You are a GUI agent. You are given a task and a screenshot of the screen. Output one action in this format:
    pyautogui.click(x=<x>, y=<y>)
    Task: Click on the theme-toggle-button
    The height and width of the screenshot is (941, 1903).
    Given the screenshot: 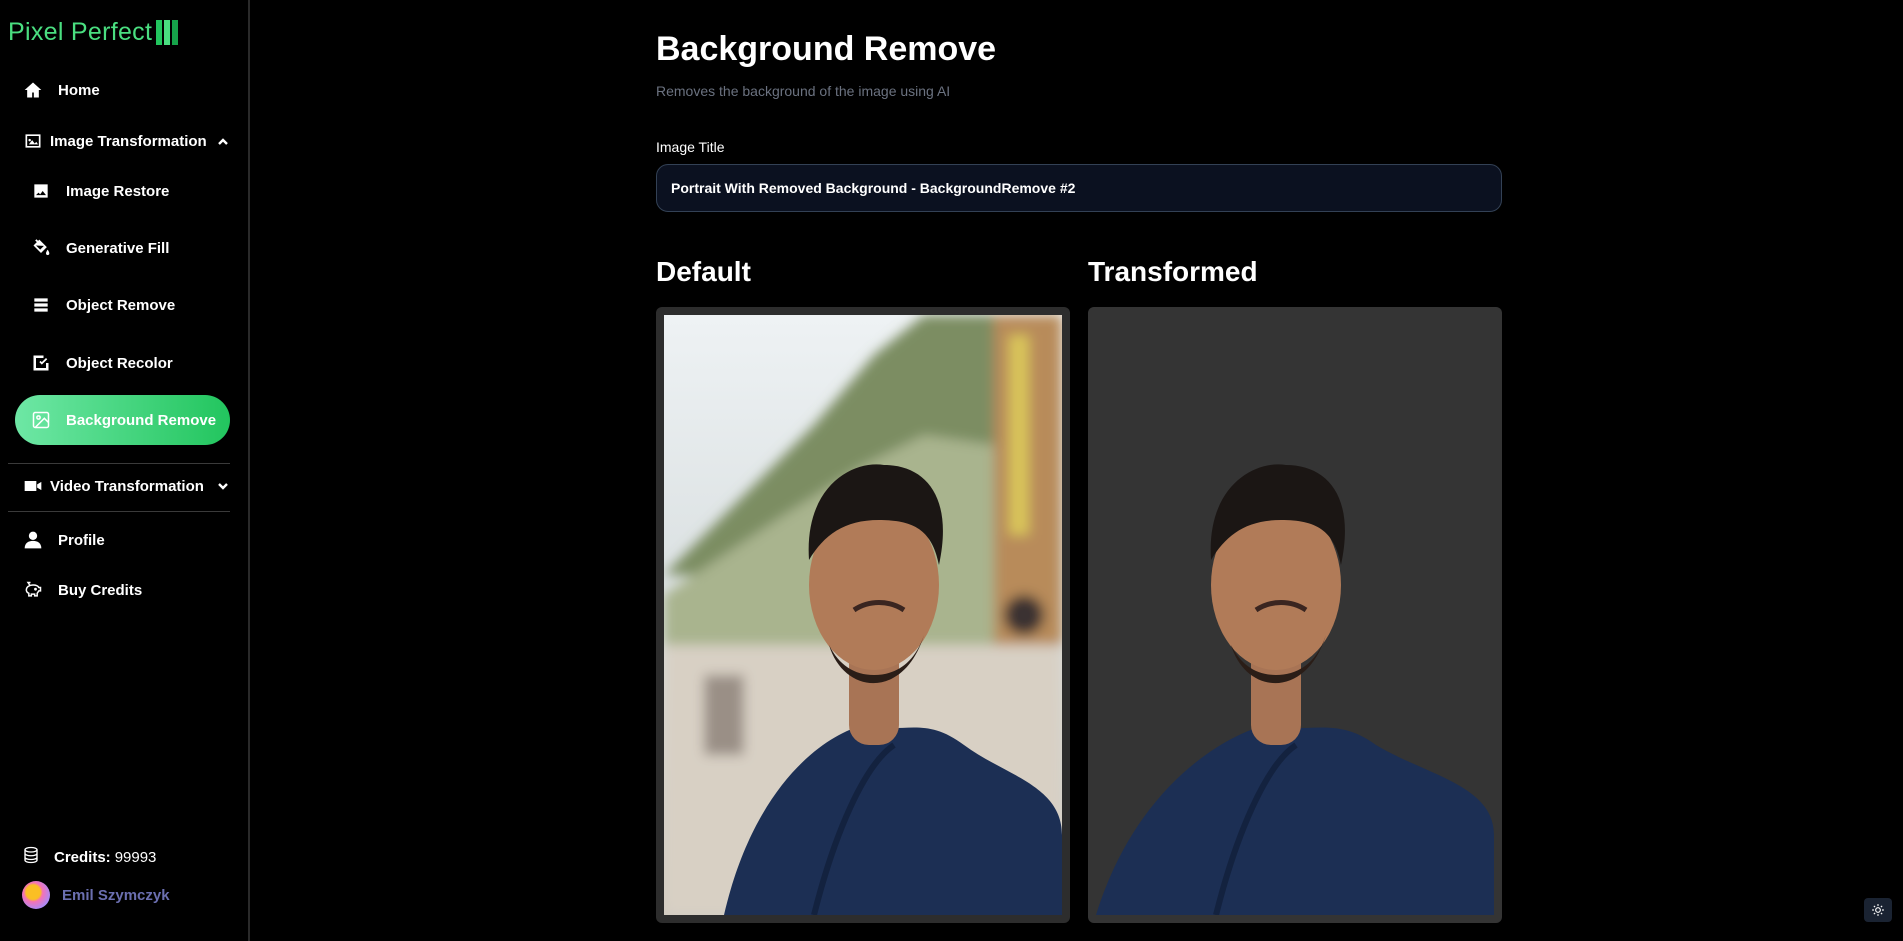 What is the action you would take?
    pyautogui.click(x=1878, y=910)
    